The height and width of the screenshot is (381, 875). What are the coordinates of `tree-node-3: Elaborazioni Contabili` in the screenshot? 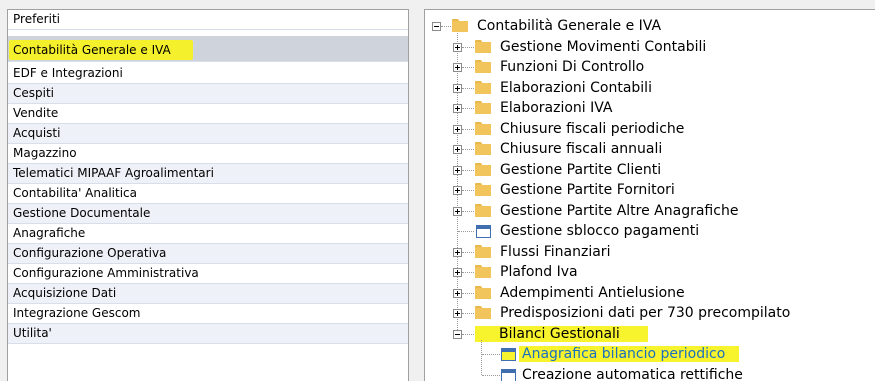 It's located at (576, 88).